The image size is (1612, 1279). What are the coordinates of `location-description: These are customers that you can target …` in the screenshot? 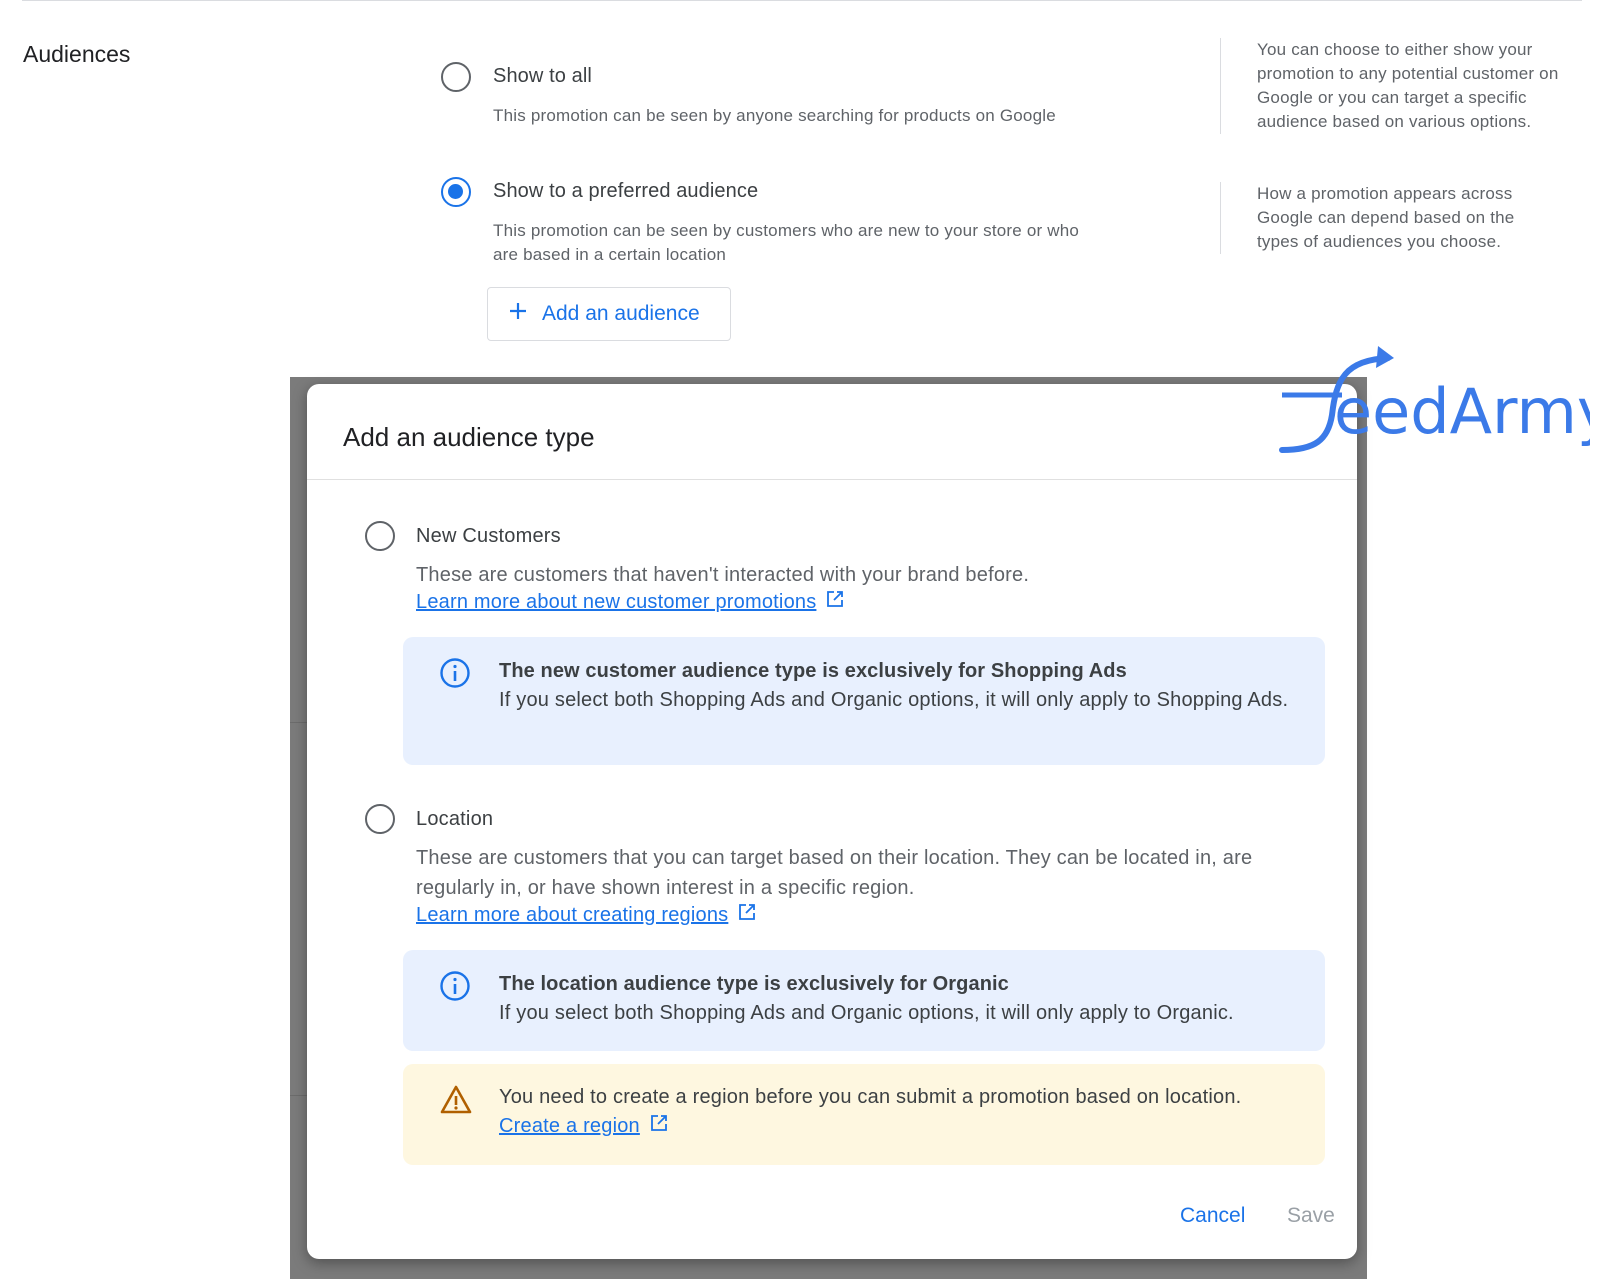 It's located at (834, 873).